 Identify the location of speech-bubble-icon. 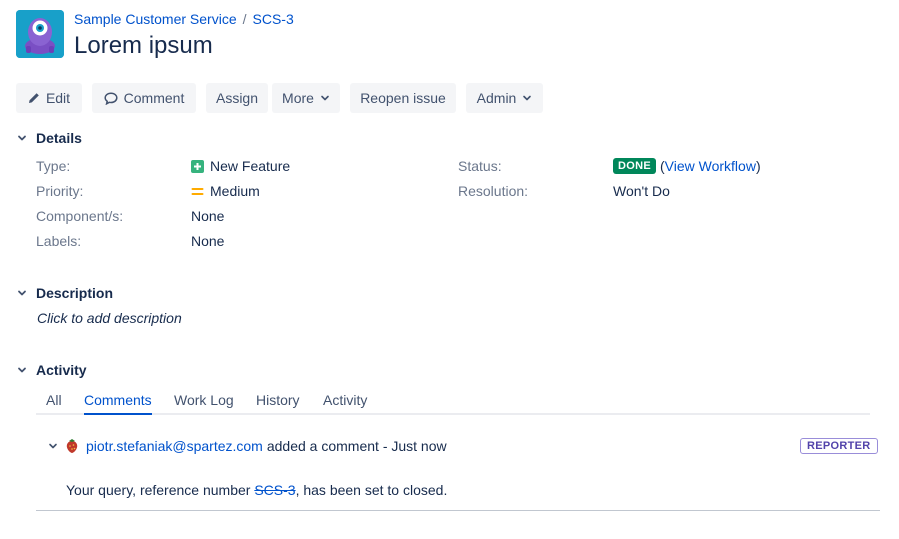
(111, 98).